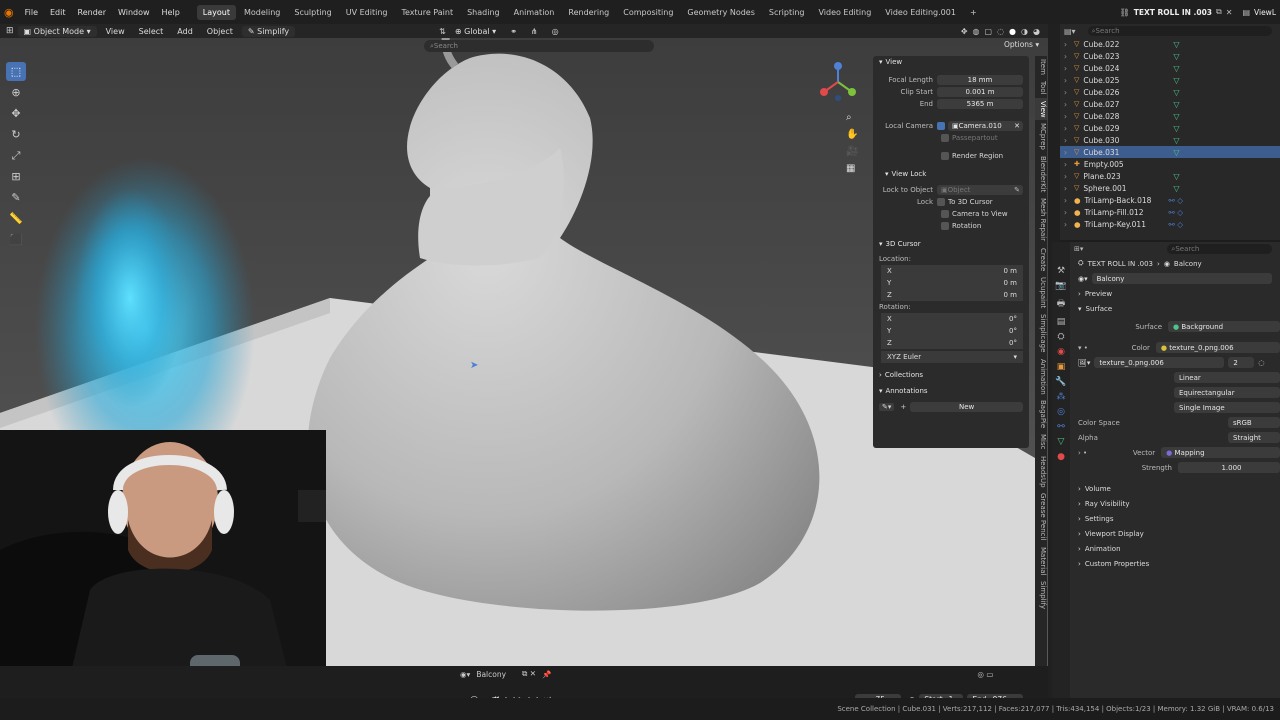  I want to click on outliner-item: › ▽ Cube.025 ▽, so click(1170, 80).